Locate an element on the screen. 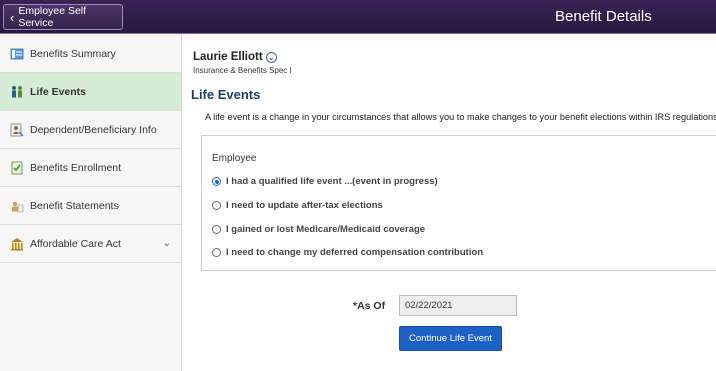 This screenshot has width=716, height=371. back-button-label: Employee Self Service is located at coordinates (52, 17).